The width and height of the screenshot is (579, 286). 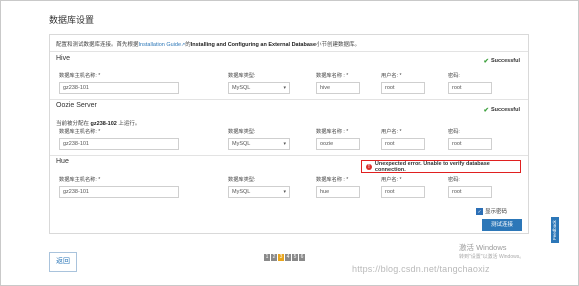 I want to click on oozie-host-note: 当前被分配在 gz238-102 上运行。, so click(x=98, y=123).